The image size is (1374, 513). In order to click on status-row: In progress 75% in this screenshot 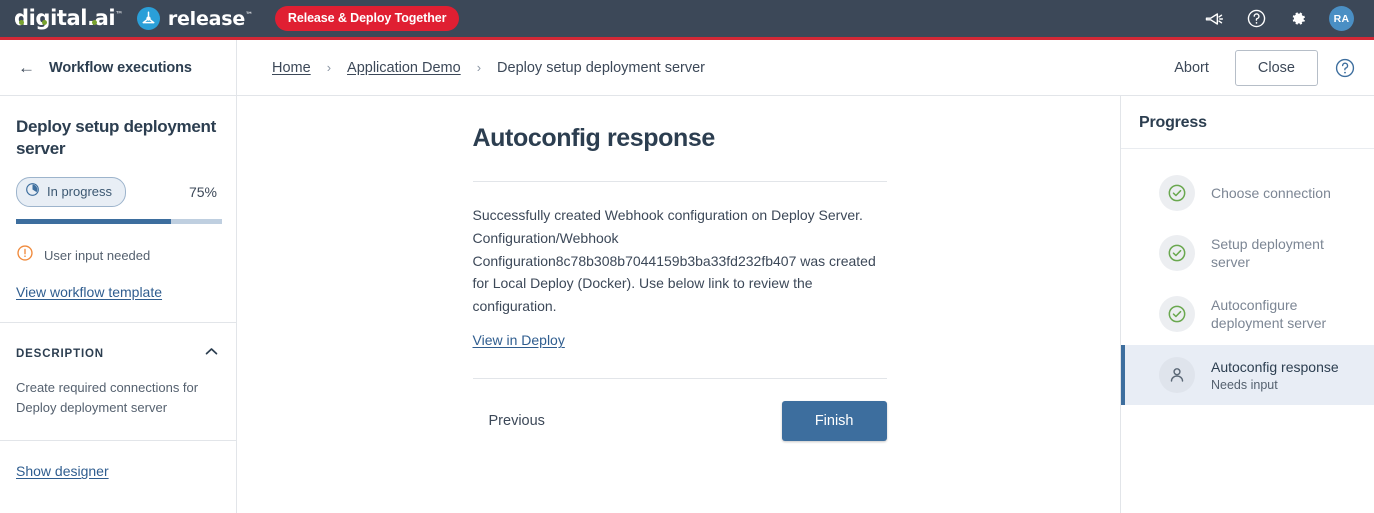, I will do `click(118, 191)`.